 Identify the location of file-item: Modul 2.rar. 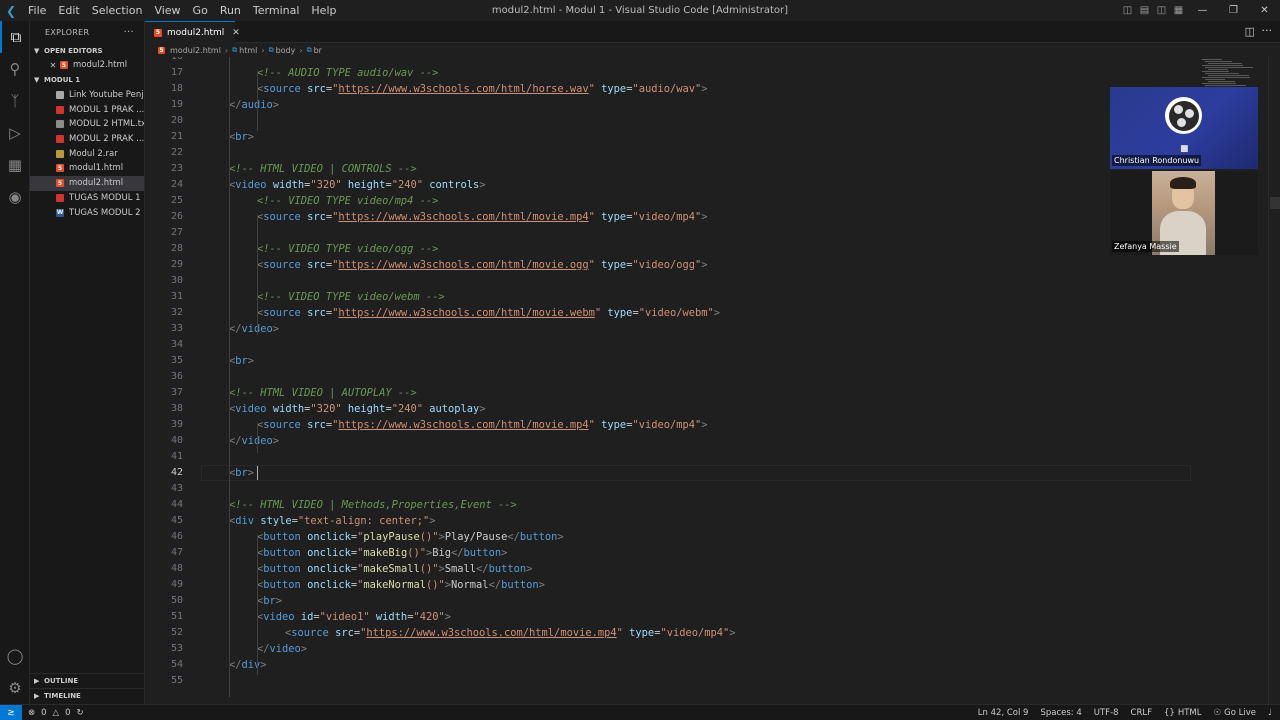
(87, 153).